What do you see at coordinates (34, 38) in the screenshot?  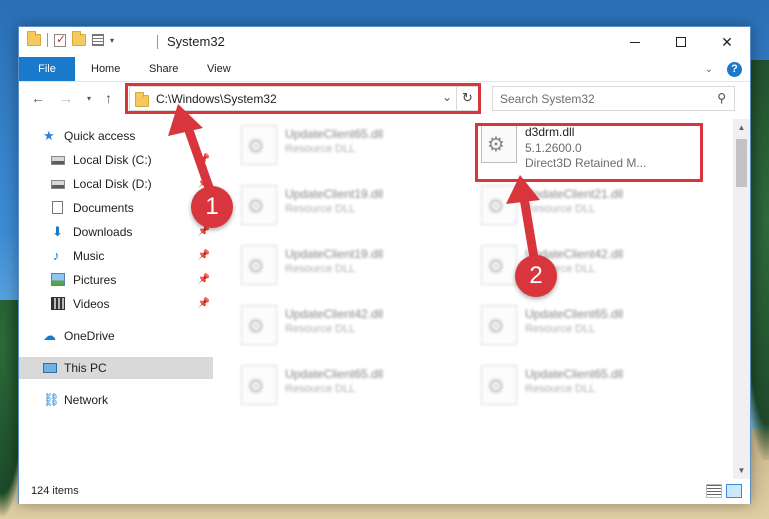 I see `folder-icon` at bounding box center [34, 38].